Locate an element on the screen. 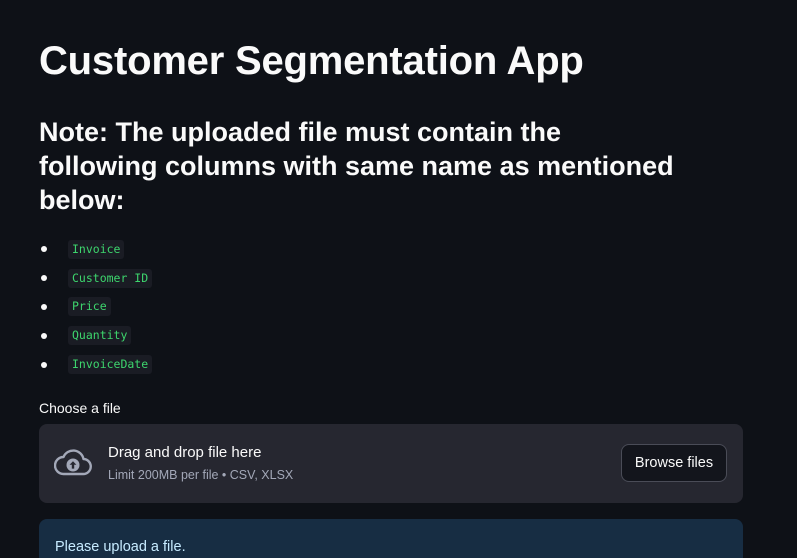 This screenshot has width=797, height=558. list-item: Price is located at coordinates (391, 307).